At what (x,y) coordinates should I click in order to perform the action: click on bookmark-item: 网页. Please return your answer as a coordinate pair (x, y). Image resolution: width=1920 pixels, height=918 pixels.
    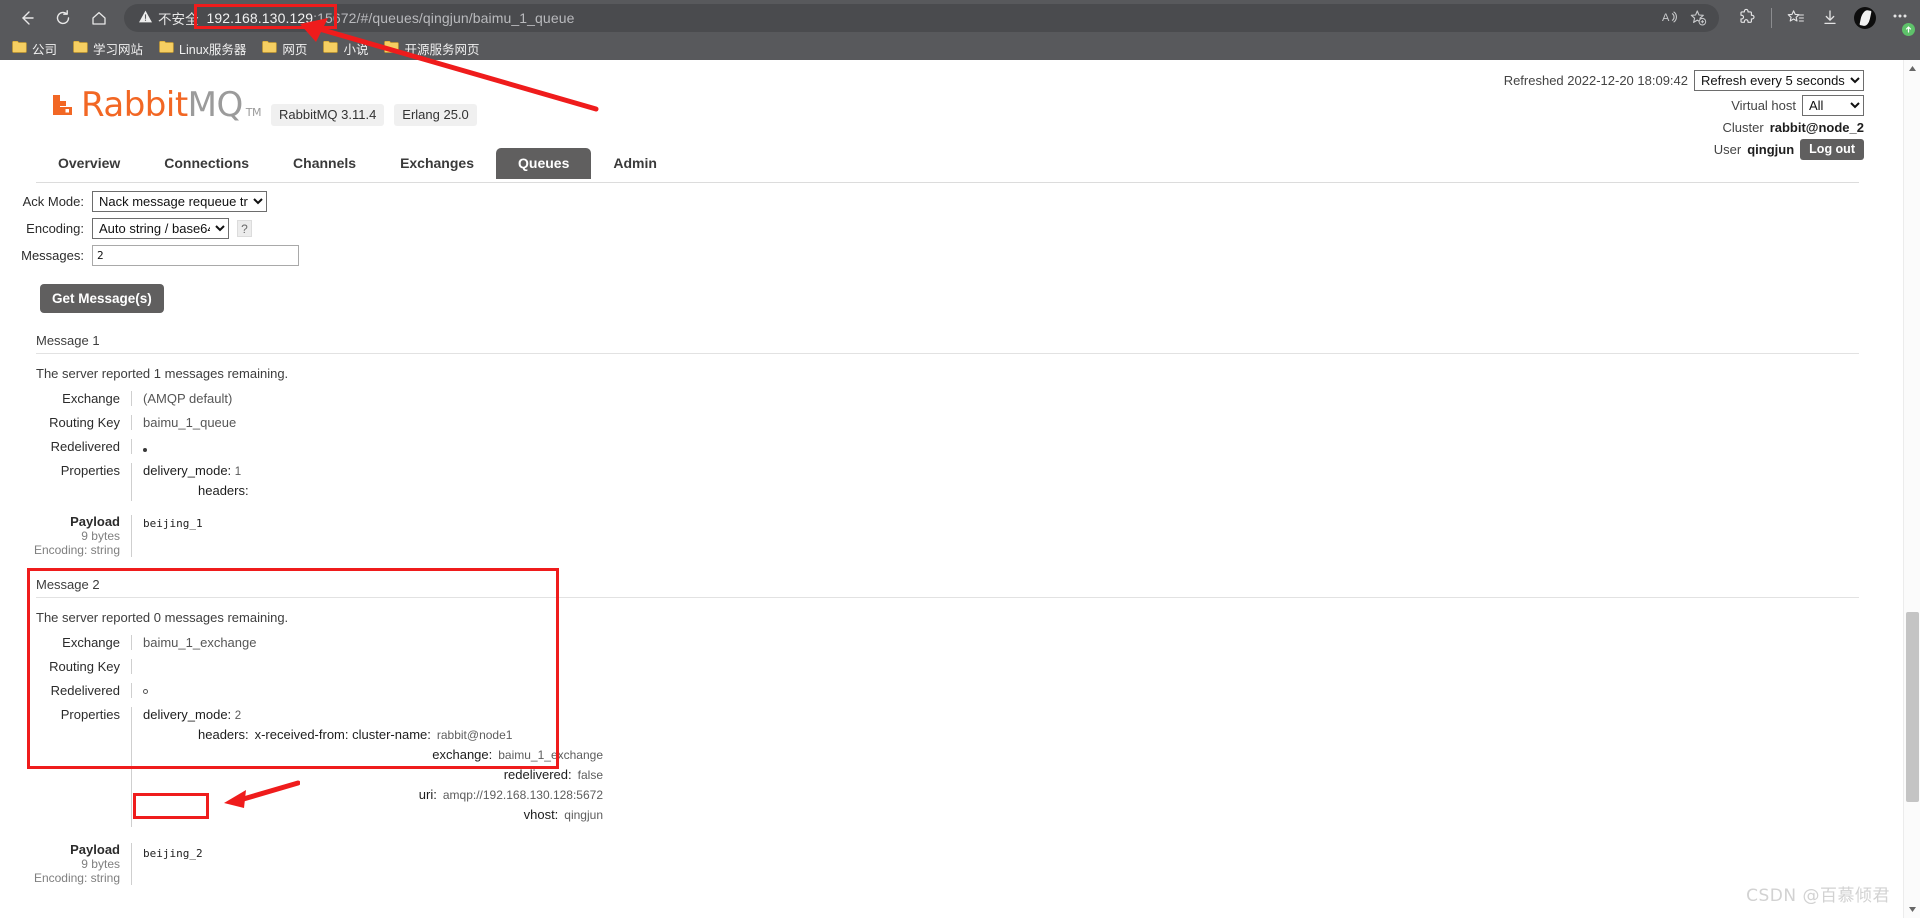
    Looking at the image, I should click on (284, 48).